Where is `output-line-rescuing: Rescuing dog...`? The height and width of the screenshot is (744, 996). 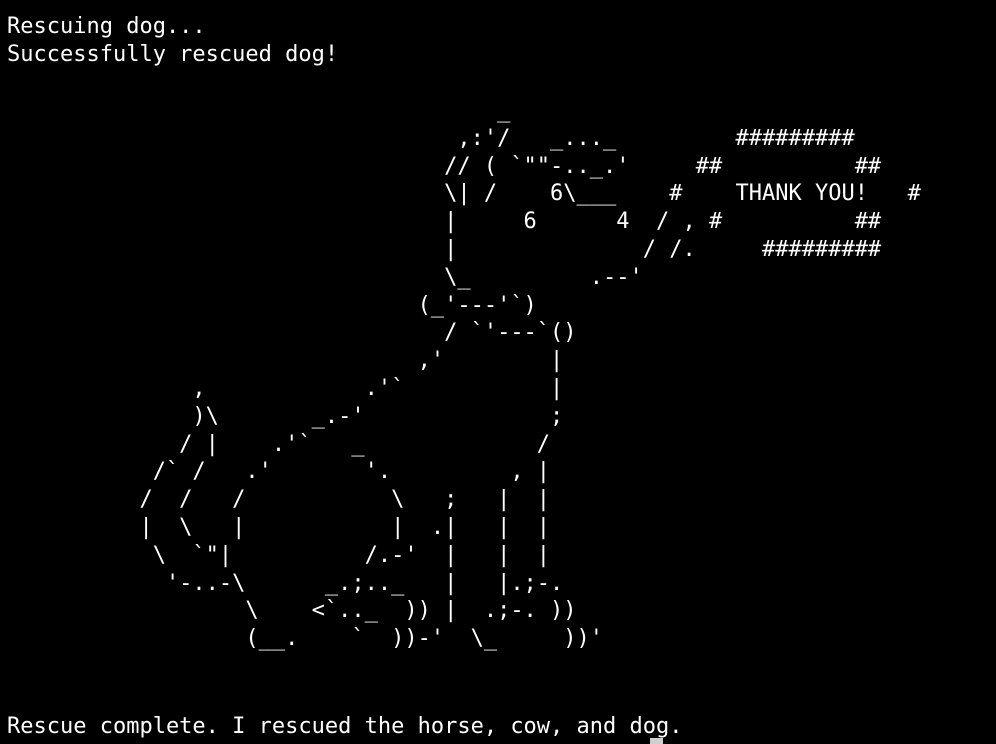 output-line-rescuing: Rescuing dog... is located at coordinates (106, 26).